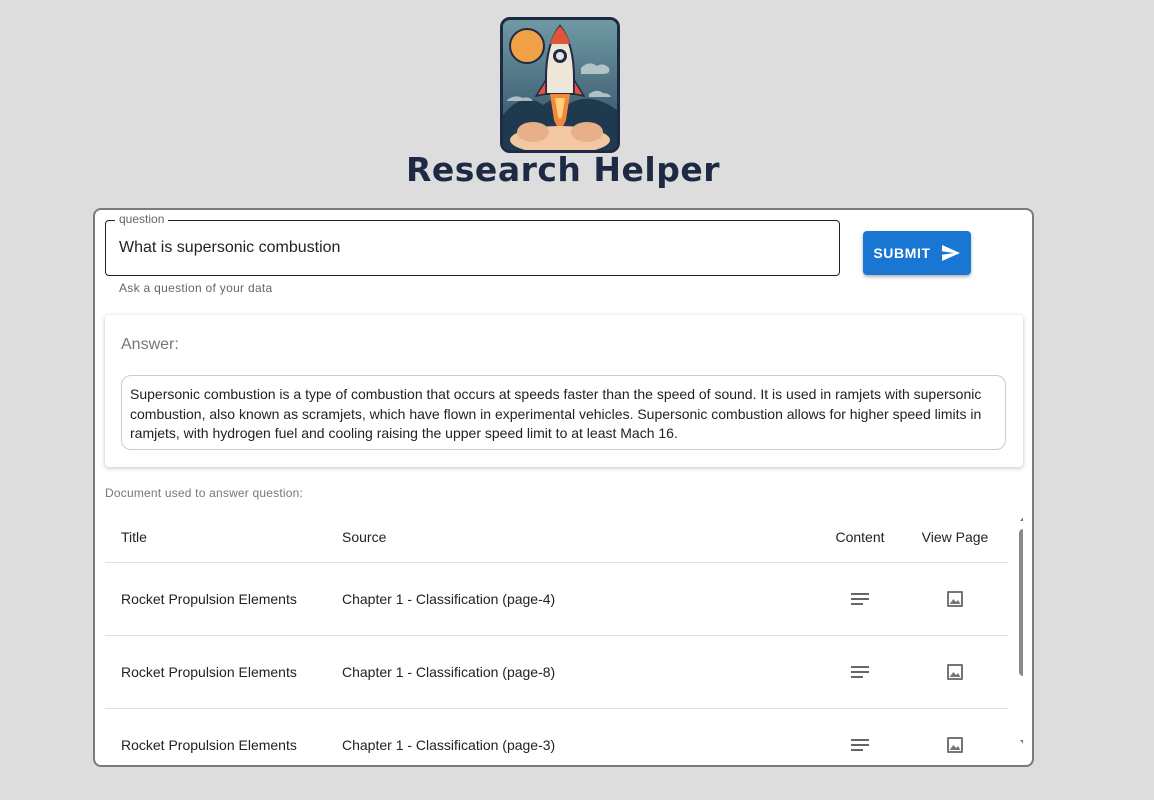 The width and height of the screenshot is (1154, 800). I want to click on app-logo, so click(560, 85).